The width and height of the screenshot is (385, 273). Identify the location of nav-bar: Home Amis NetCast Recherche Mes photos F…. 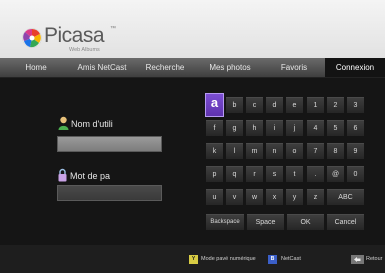
(192, 68).